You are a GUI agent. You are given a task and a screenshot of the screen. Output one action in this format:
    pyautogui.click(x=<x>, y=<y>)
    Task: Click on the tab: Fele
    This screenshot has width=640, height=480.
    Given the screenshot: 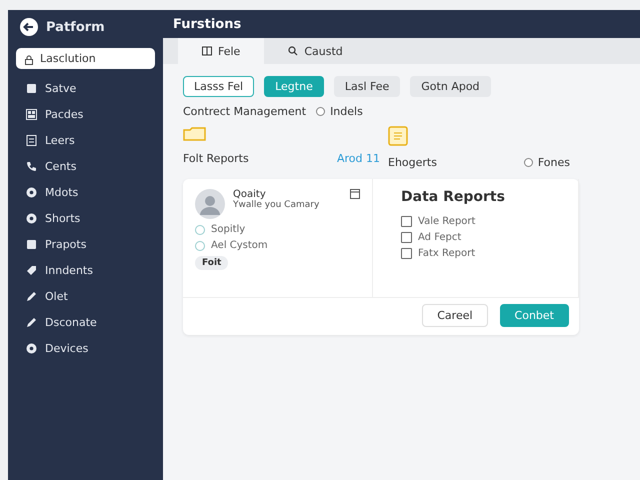 What is the action you would take?
    pyautogui.click(x=221, y=51)
    